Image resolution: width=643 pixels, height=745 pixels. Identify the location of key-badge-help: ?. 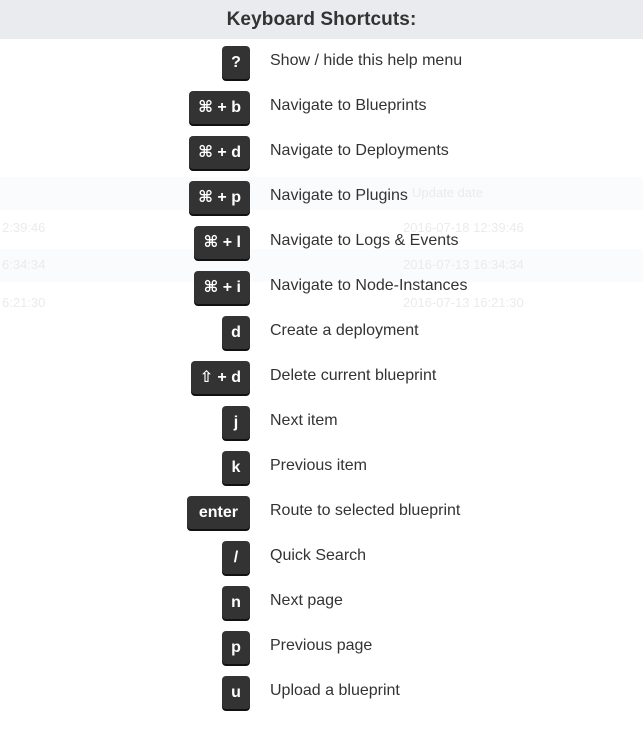
(236, 62).